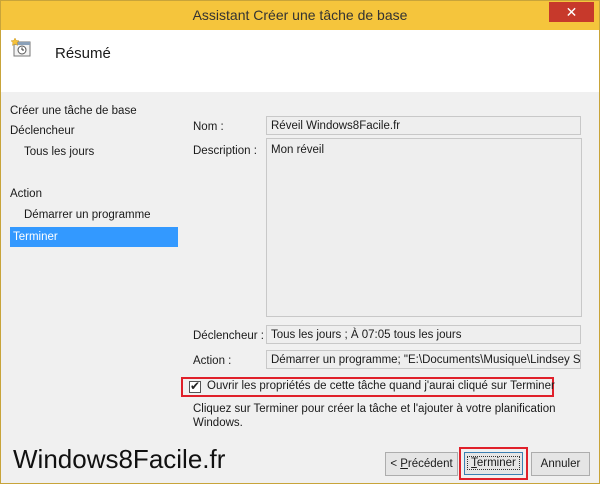 The image size is (600, 484). What do you see at coordinates (212, 361) in the screenshot?
I see `action-label: Action :` at bounding box center [212, 361].